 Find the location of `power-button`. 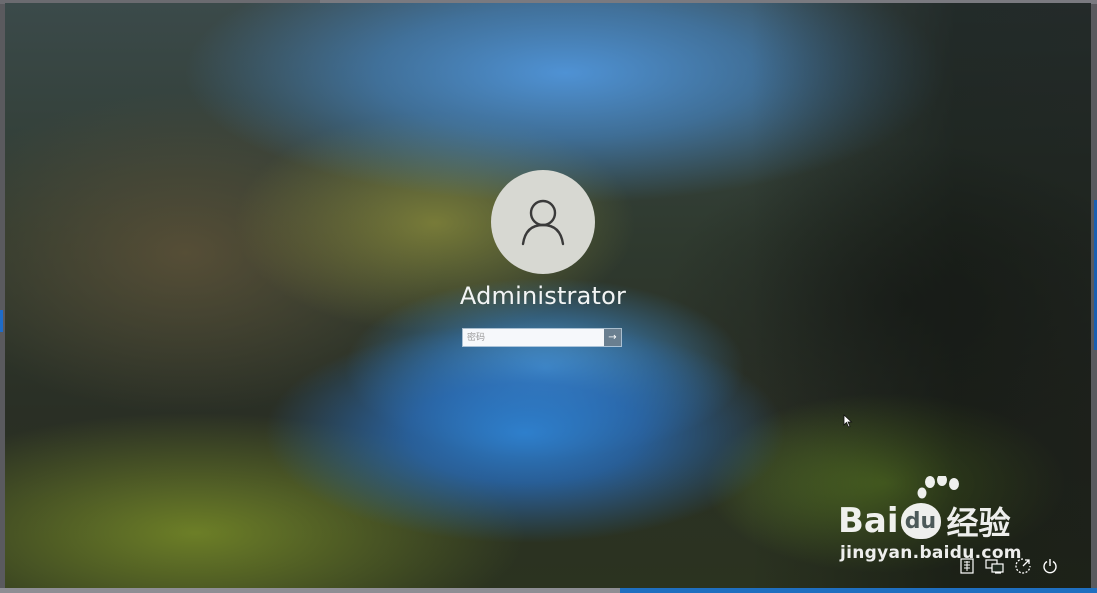

power-button is located at coordinates (1050, 566).